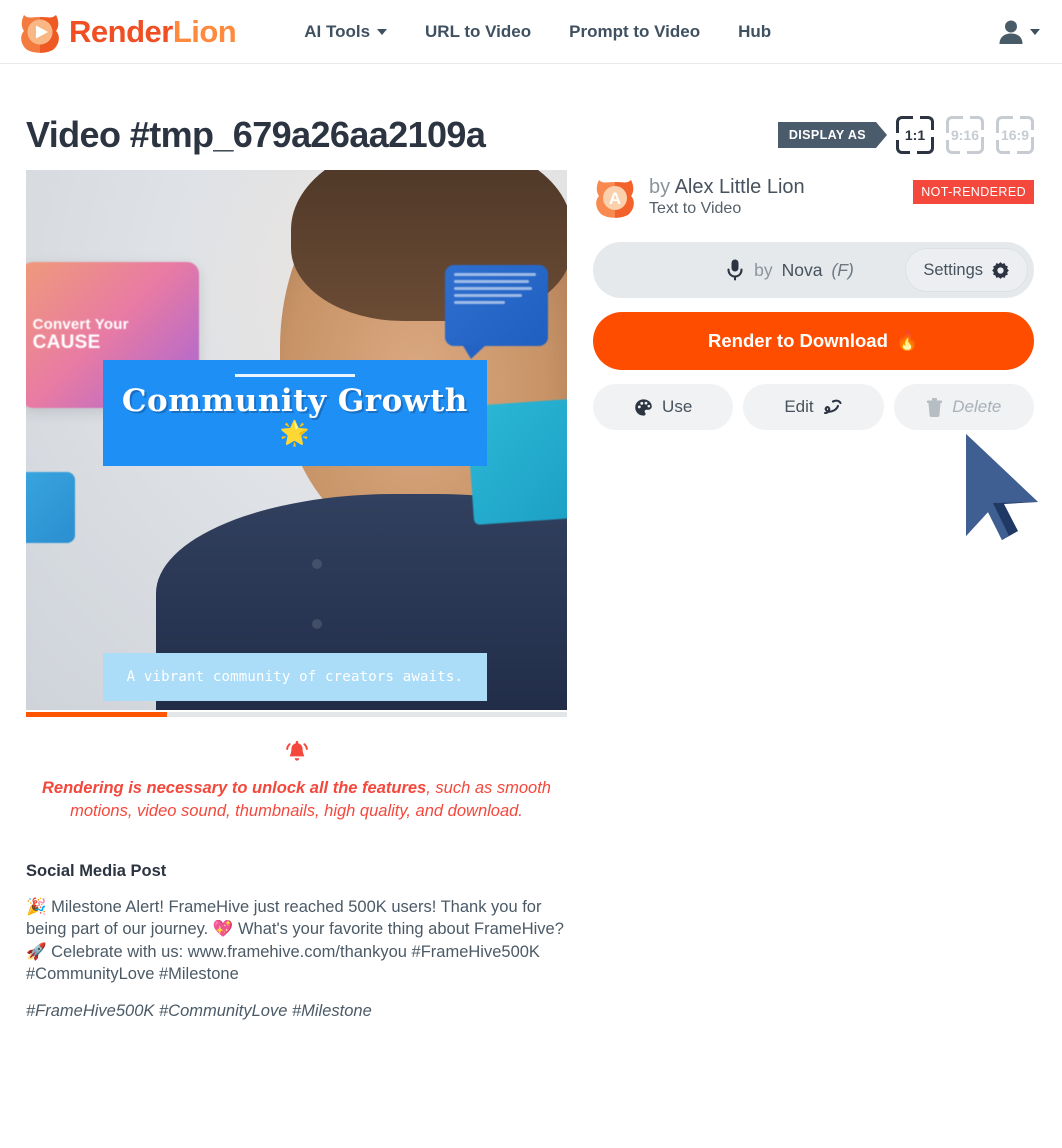 Image resolution: width=1062 pixels, height=1148 pixels. I want to click on ratio-button-9-16: 9:16, so click(965, 135).